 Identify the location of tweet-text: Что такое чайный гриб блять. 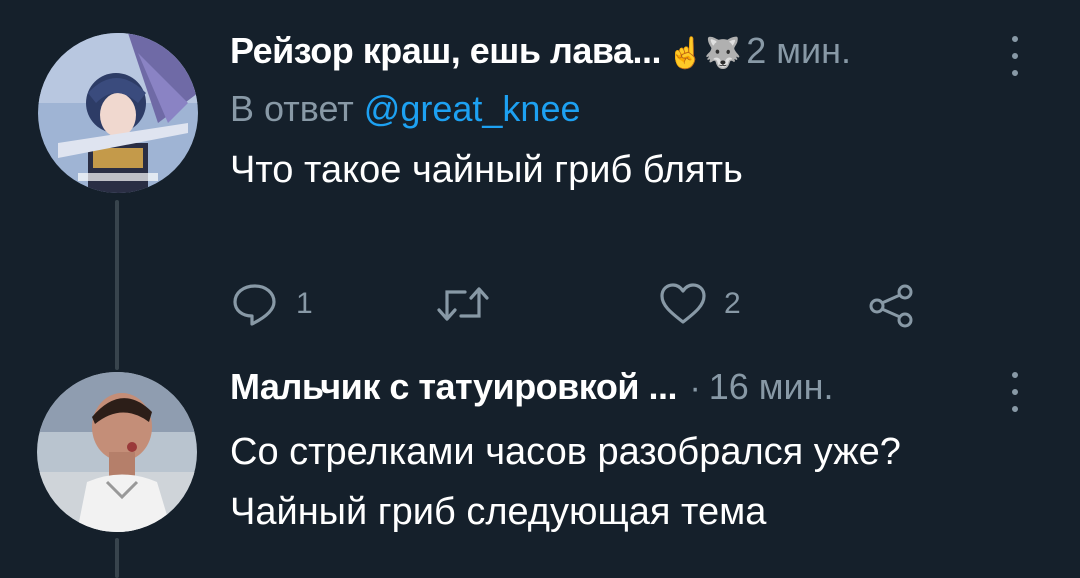
(486, 170).